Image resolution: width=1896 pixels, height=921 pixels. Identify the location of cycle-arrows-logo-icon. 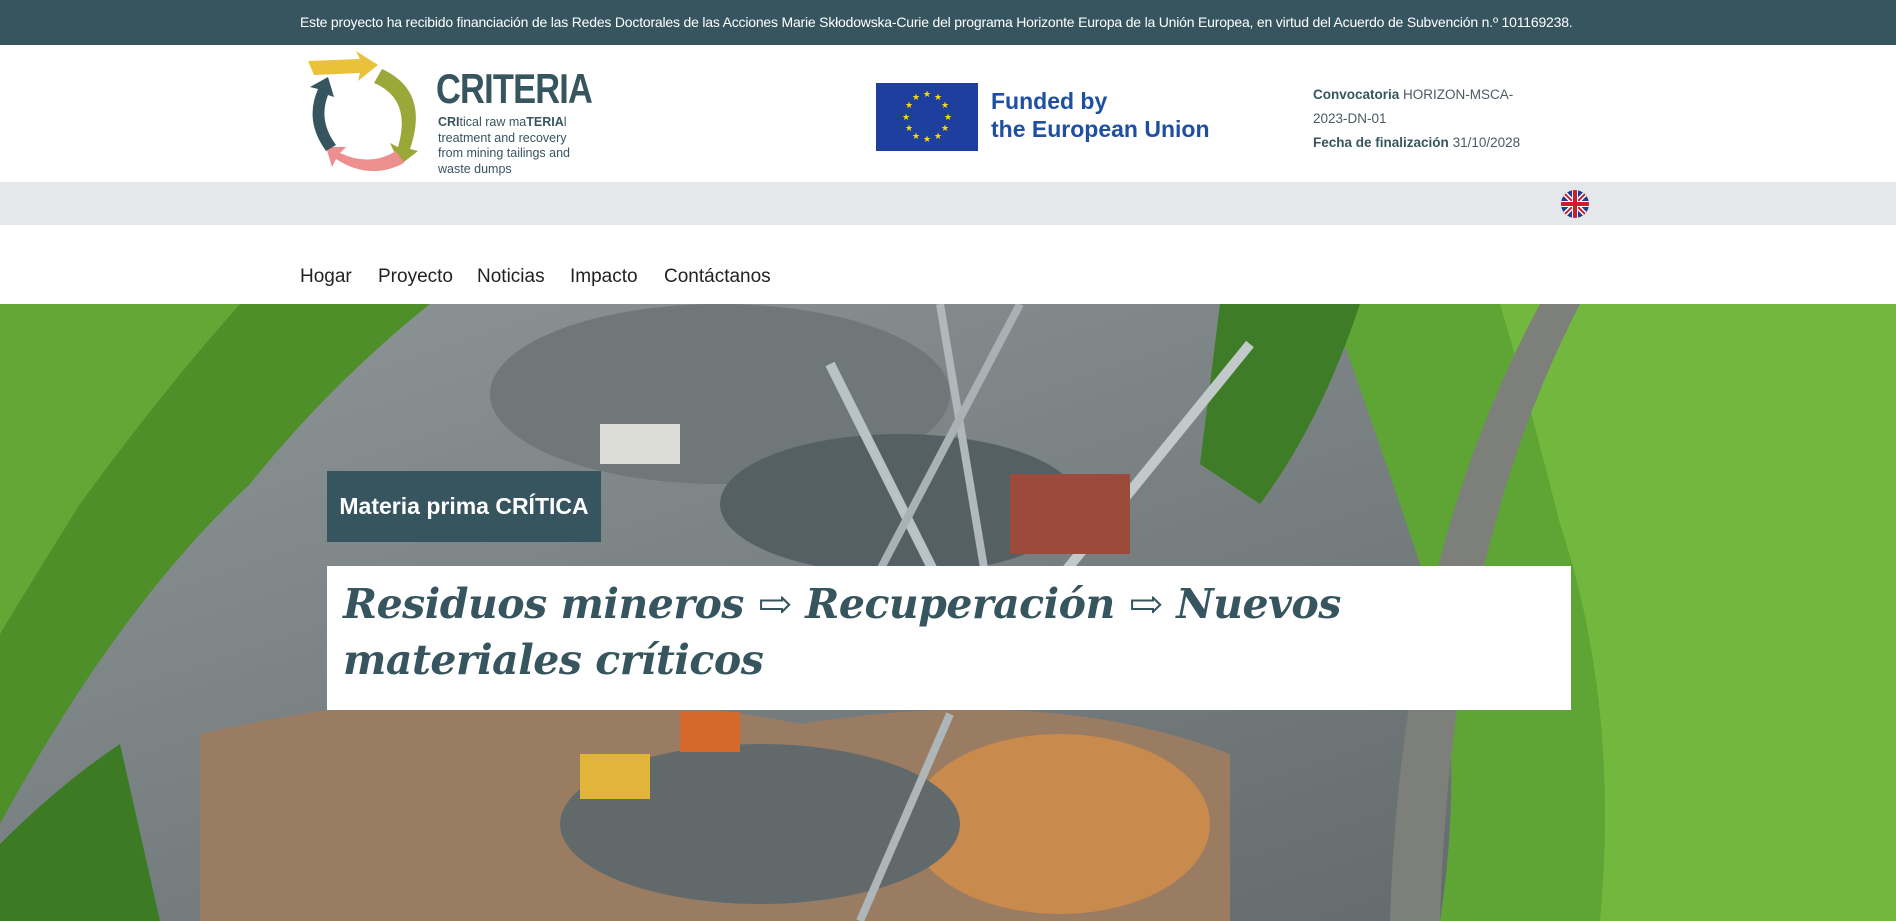
(363, 111).